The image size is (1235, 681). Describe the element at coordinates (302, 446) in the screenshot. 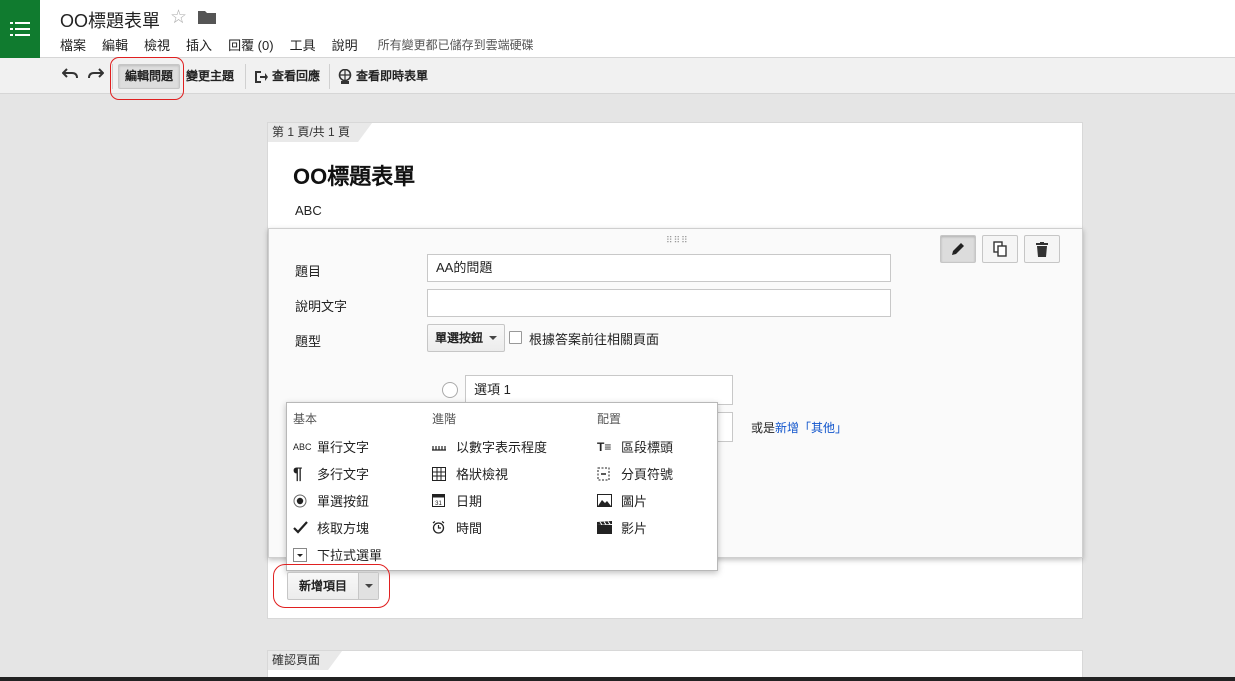

I see `abc-text-icon: ABC` at that location.